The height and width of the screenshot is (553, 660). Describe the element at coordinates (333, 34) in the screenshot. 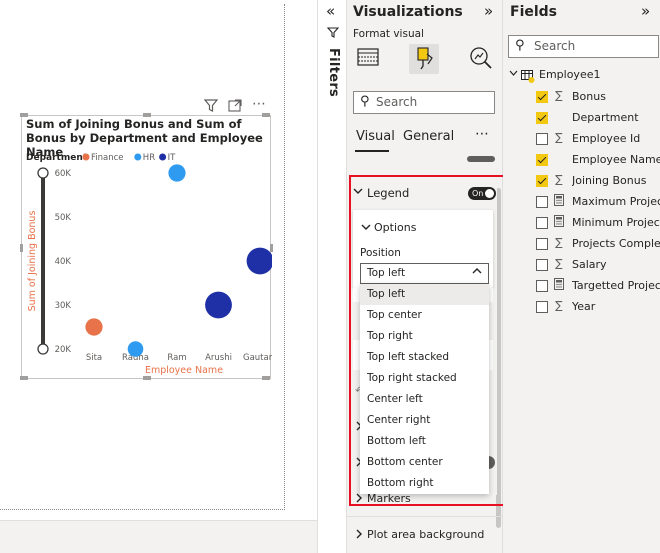

I see `filter-funnel-icon` at that location.